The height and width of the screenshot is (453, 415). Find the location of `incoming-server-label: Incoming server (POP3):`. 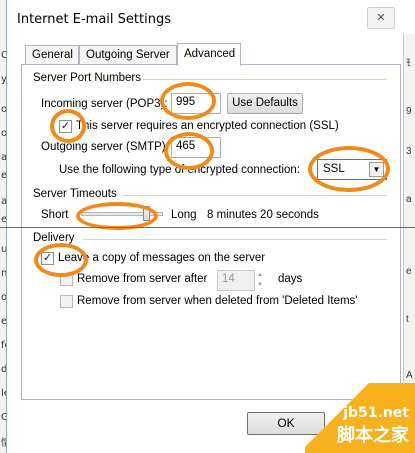

incoming-server-label: Incoming server (POP3): is located at coordinates (104, 104).